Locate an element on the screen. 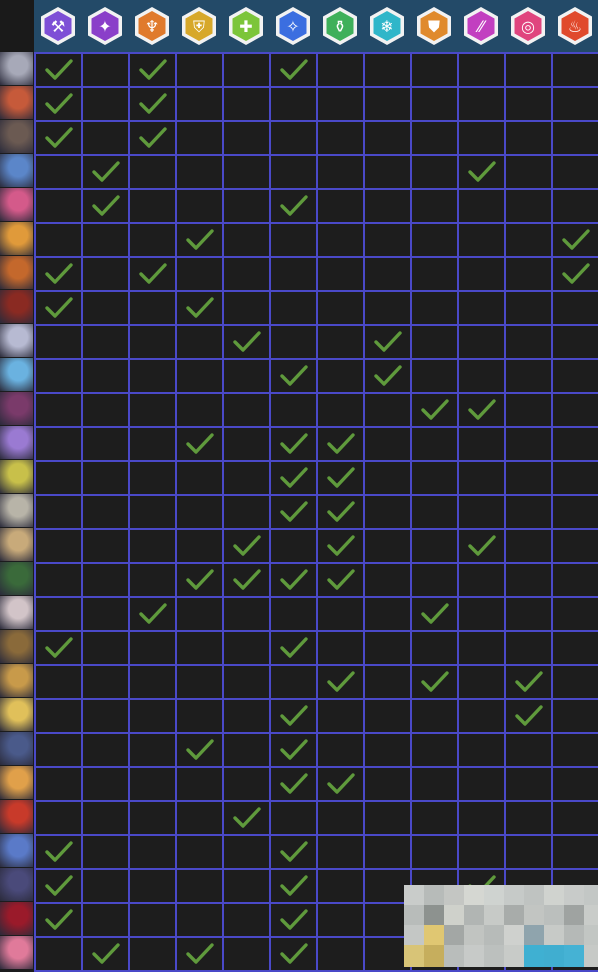 The width and height of the screenshot is (598, 972). champion-23-portrait is located at coordinates (16, 816).